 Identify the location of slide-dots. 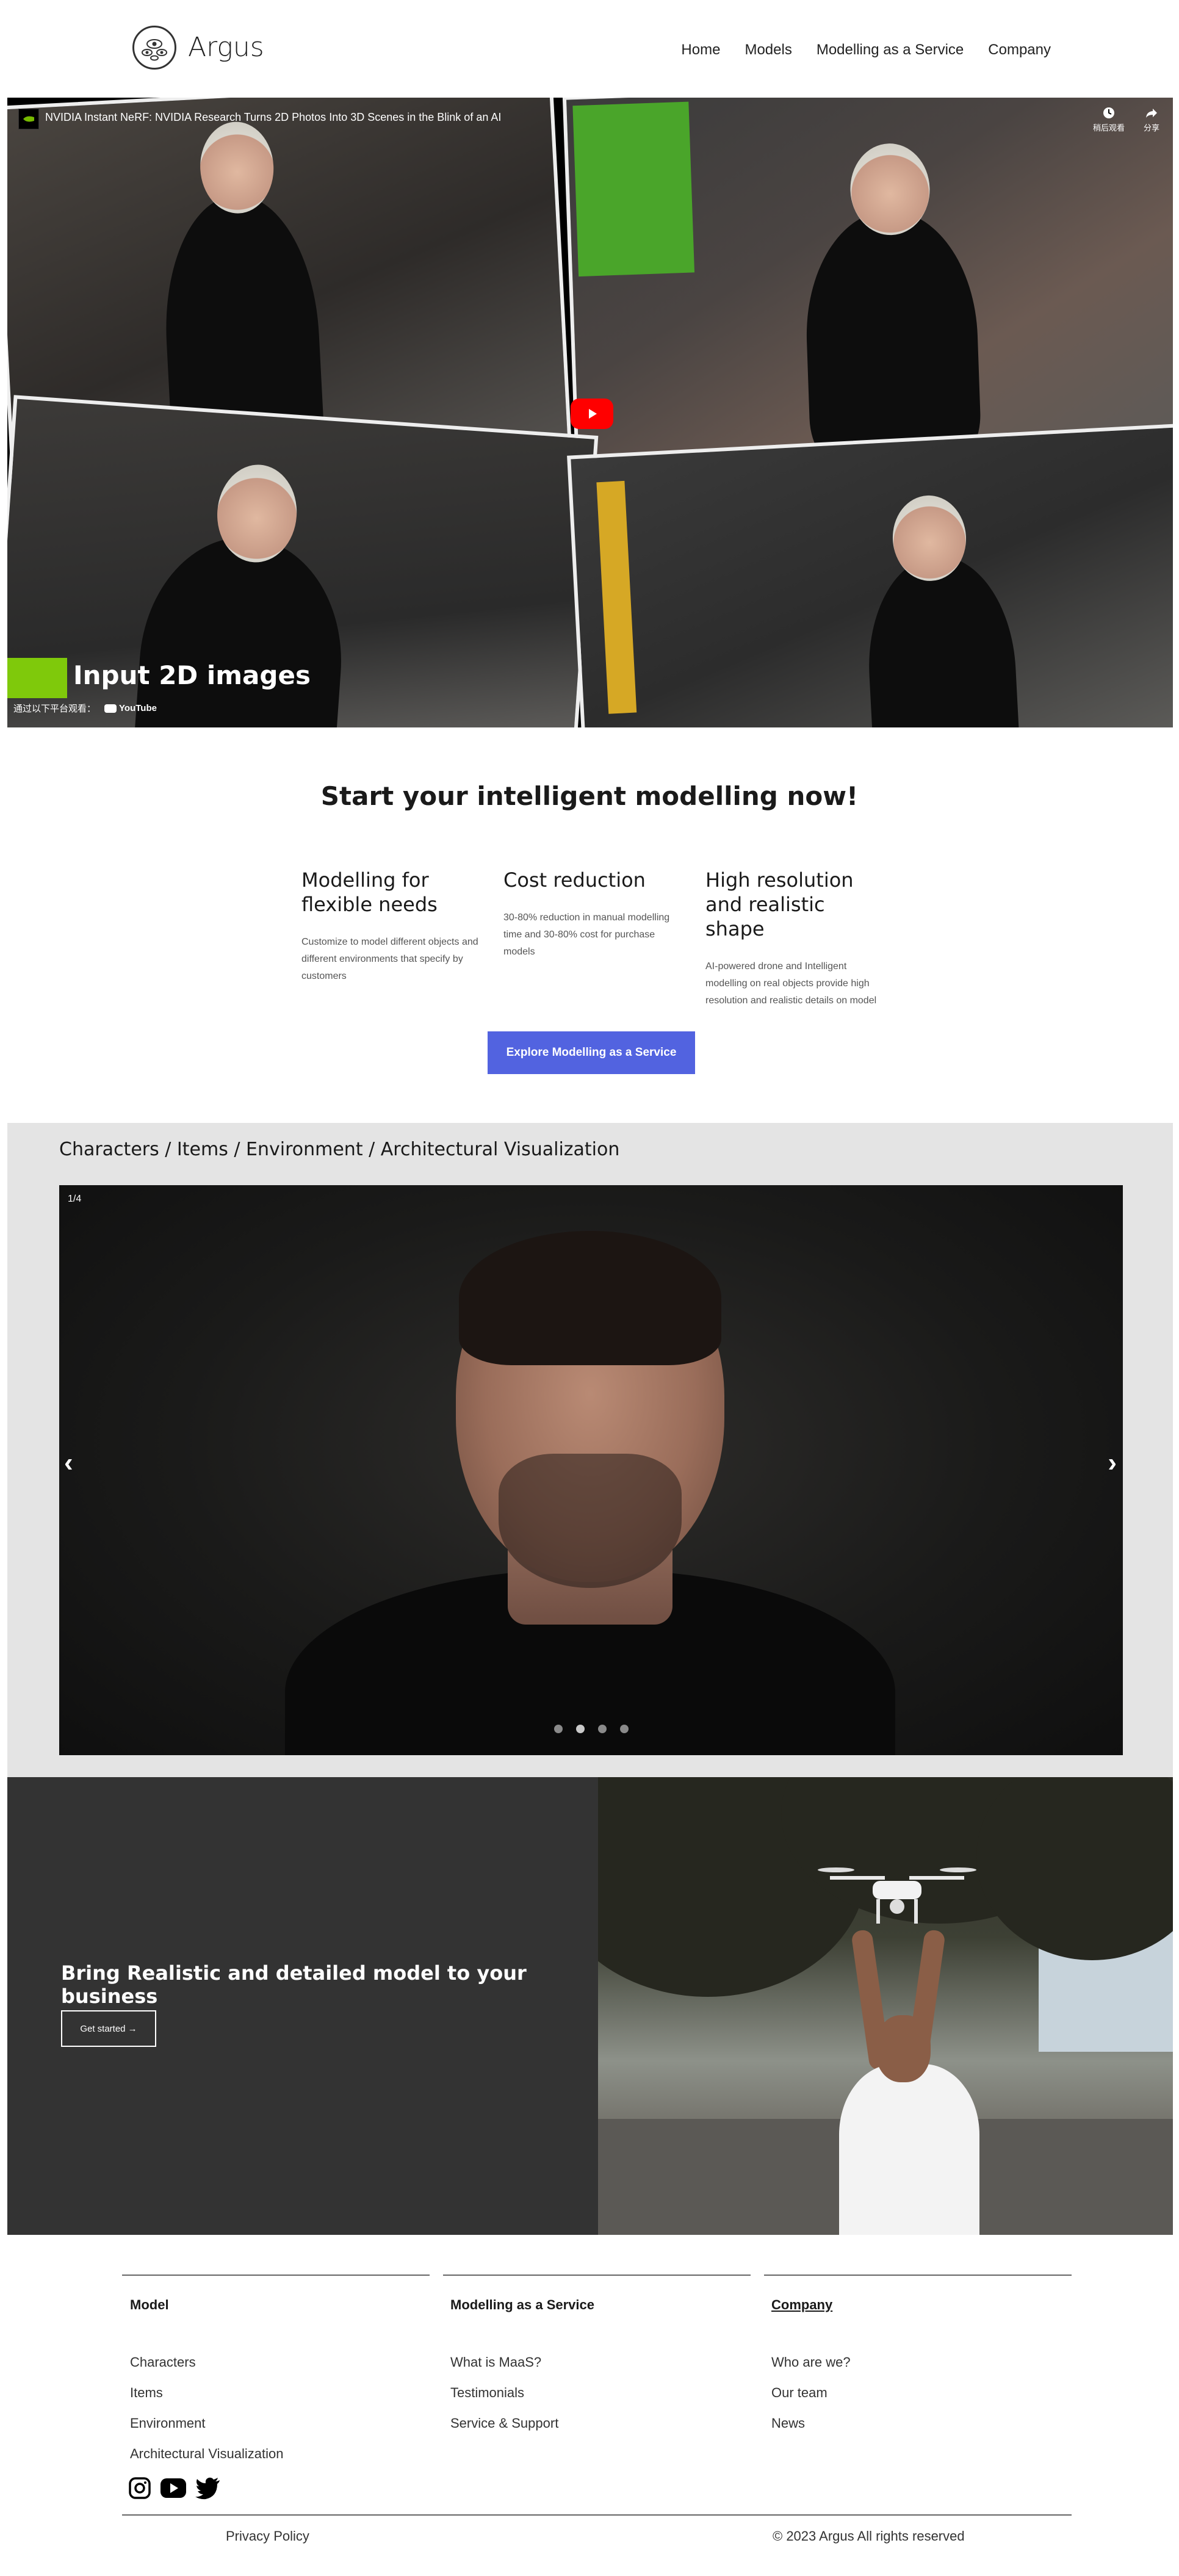
(591, 1729).